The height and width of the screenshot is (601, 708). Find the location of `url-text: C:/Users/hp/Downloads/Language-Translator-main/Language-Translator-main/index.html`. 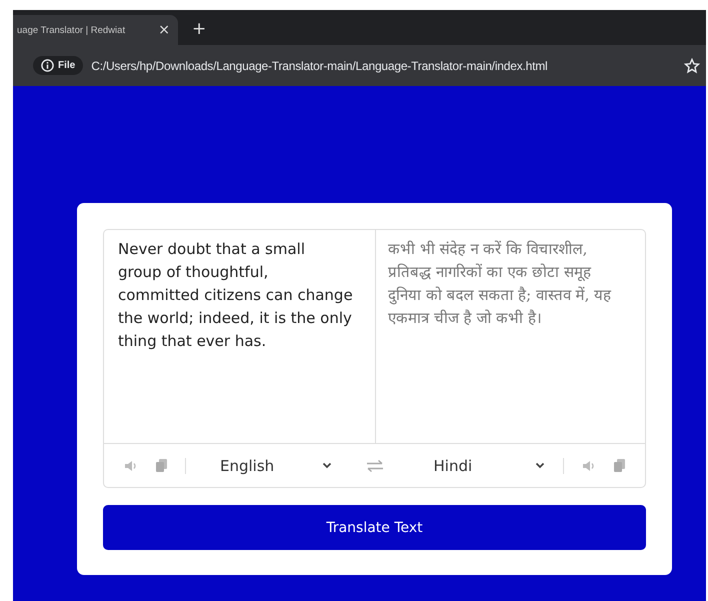

url-text: C:/Users/hp/Downloads/Language-Translator-main/Language-Translator-main/index.html is located at coordinates (319, 65).